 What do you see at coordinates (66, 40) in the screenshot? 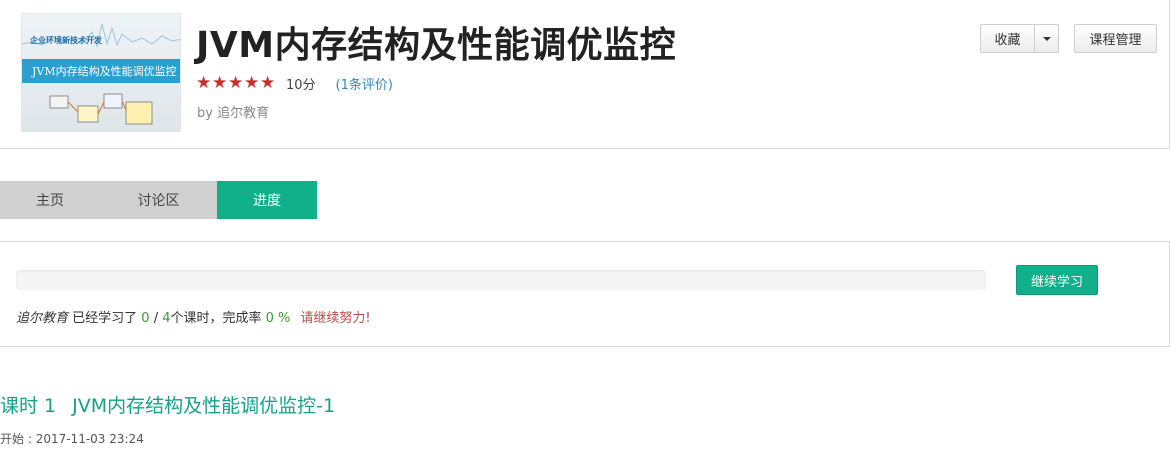
I see `cover-subtitle: 企业环境新技术开发` at bounding box center [66, 40].